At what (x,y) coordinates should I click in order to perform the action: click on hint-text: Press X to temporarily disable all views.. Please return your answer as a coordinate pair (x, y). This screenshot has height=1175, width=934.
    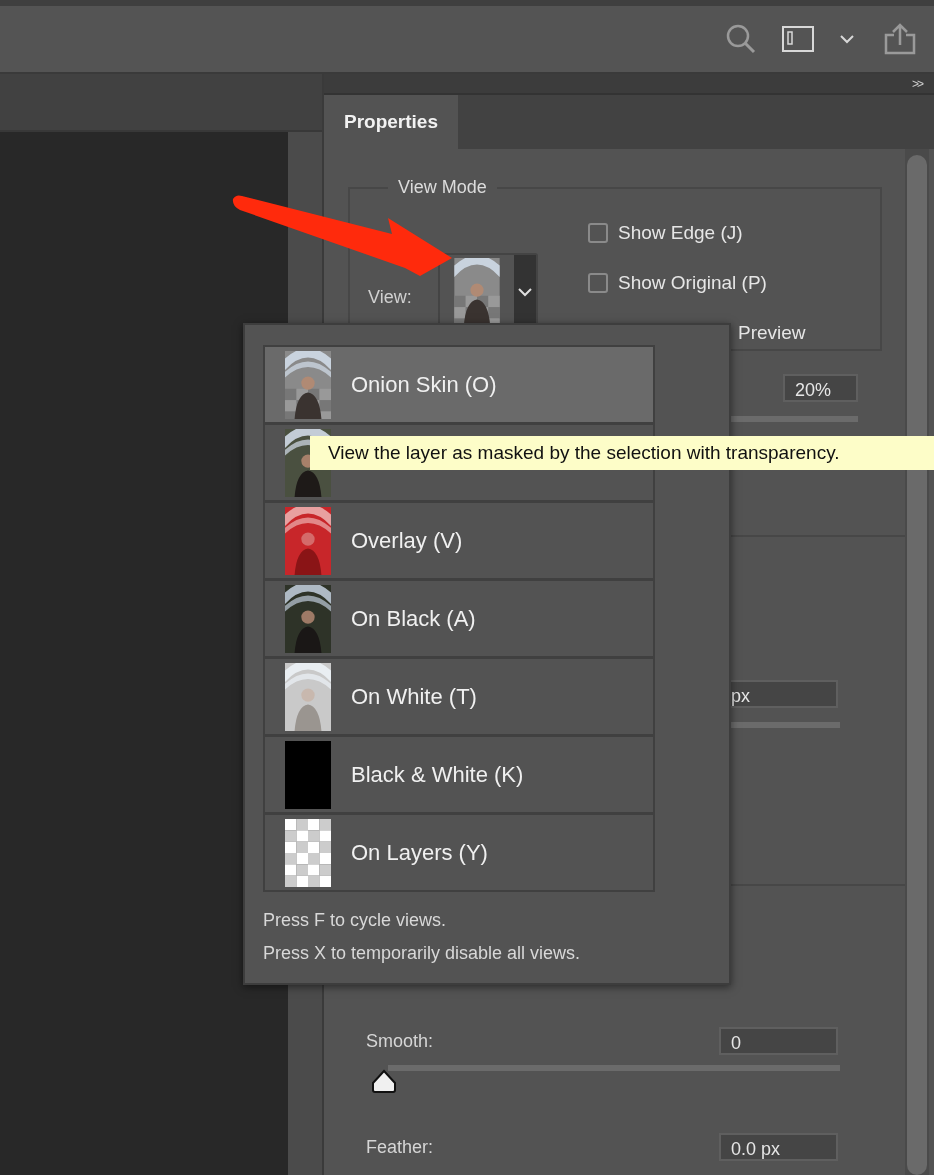
    Looking at the image, I should click on (422, 953).